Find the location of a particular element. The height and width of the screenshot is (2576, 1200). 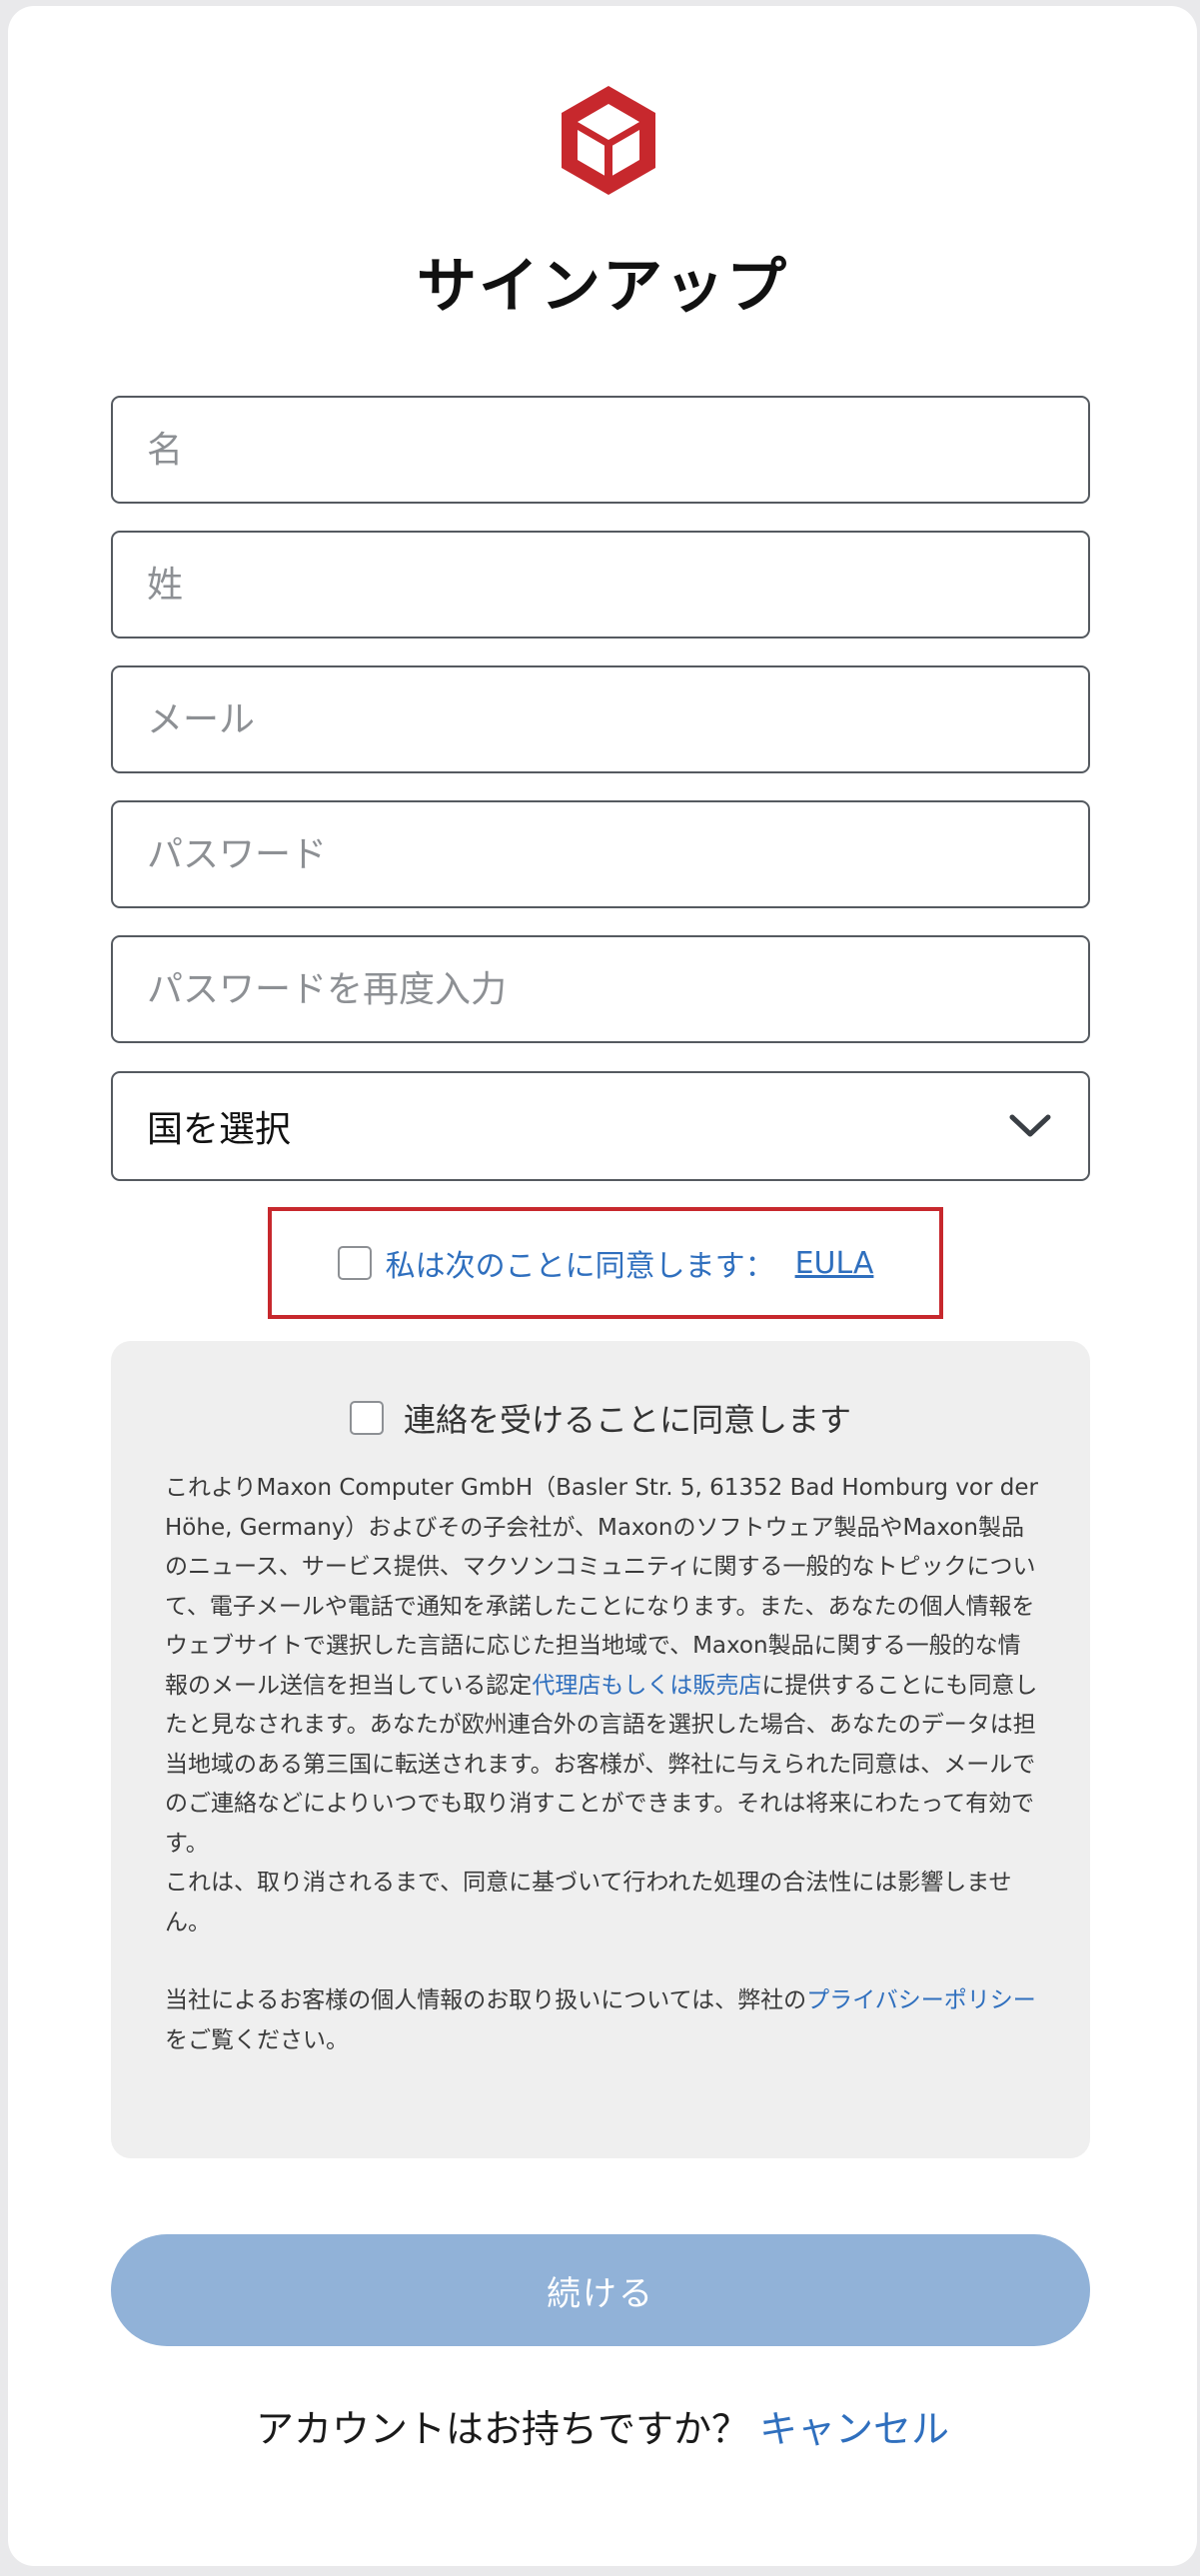

password-confirm-input is located at coordinates (600, 989).